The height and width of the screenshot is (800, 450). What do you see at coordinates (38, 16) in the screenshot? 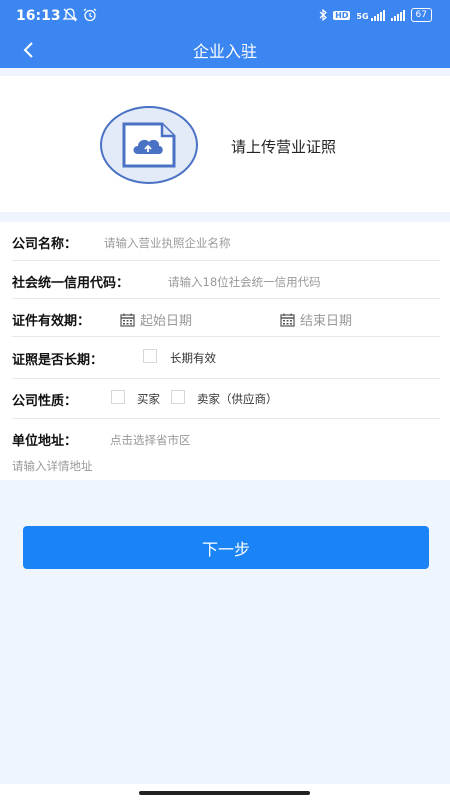
I see `status-time: 16:13` at bounding box center [38, 16].